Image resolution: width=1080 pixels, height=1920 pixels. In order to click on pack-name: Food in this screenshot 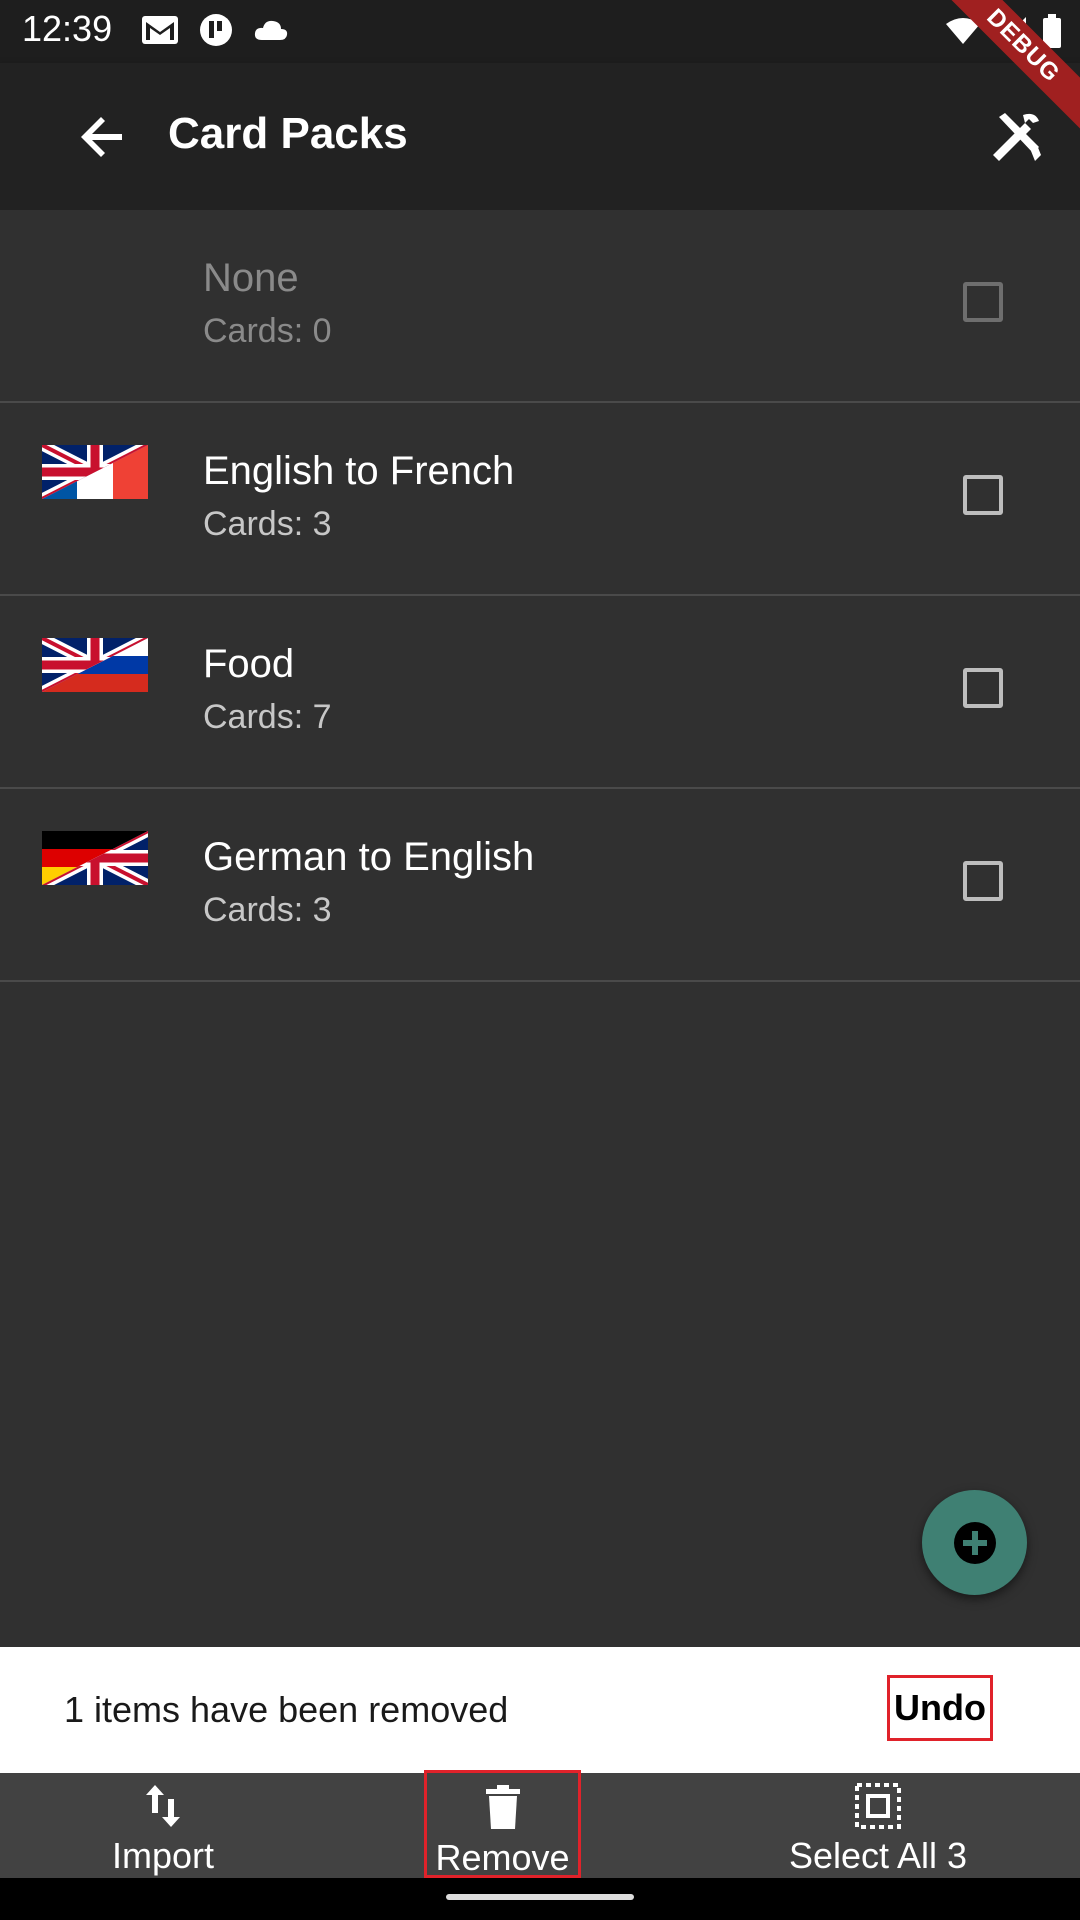, I will do `click(249, 664)`.